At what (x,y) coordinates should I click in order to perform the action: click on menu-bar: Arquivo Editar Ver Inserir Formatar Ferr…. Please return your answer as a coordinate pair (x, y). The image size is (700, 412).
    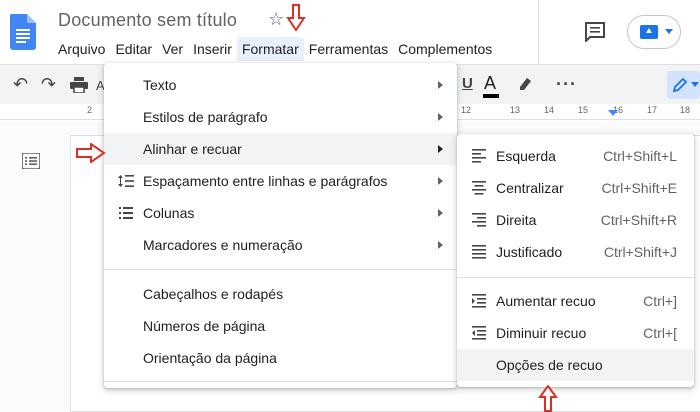
    Looking at the image, I should click on (275, 49).